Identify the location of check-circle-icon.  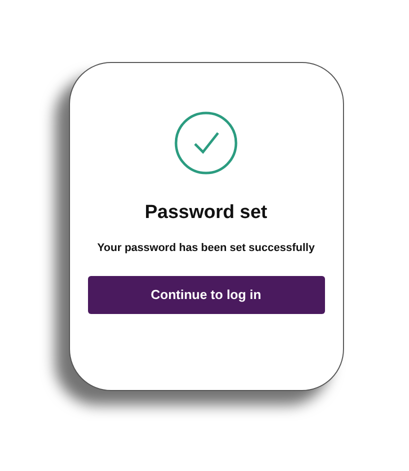
(206, 143).